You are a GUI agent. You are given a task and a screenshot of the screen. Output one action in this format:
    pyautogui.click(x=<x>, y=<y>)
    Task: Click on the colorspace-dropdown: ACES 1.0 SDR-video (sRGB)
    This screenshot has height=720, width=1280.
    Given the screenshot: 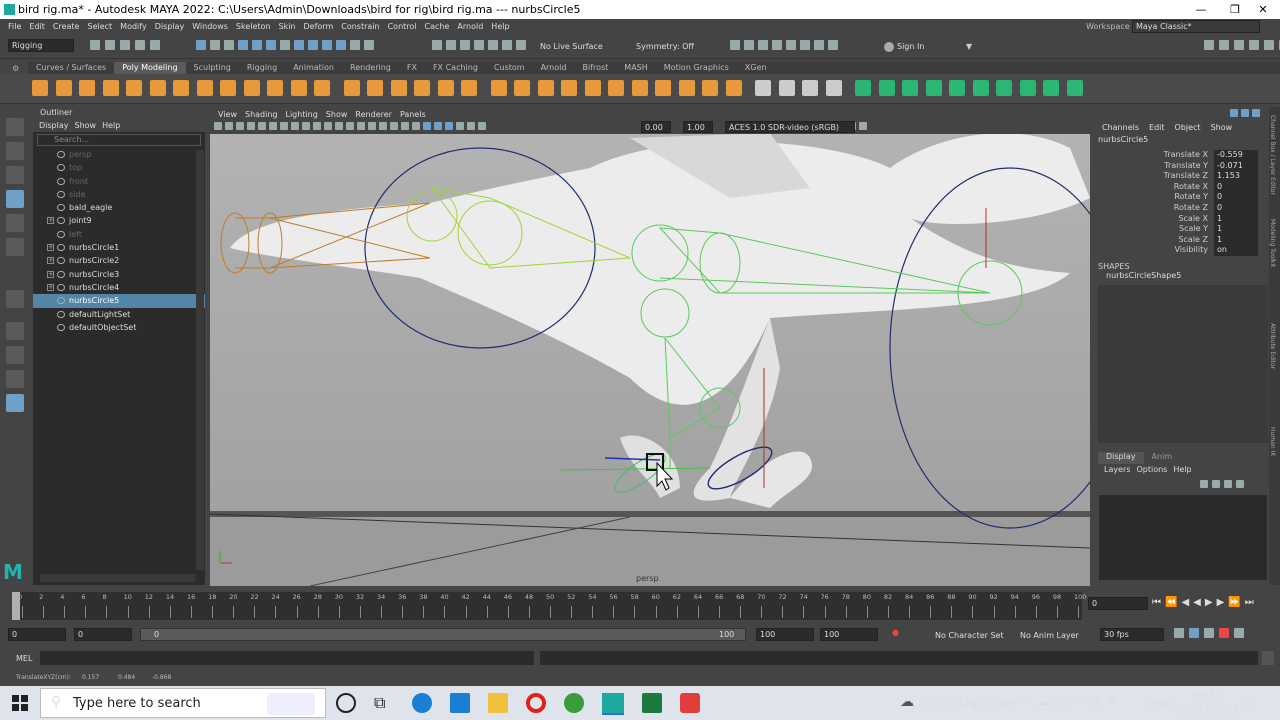 What is the action you would take?
    pyautogui.click(x=790, y=127)
    